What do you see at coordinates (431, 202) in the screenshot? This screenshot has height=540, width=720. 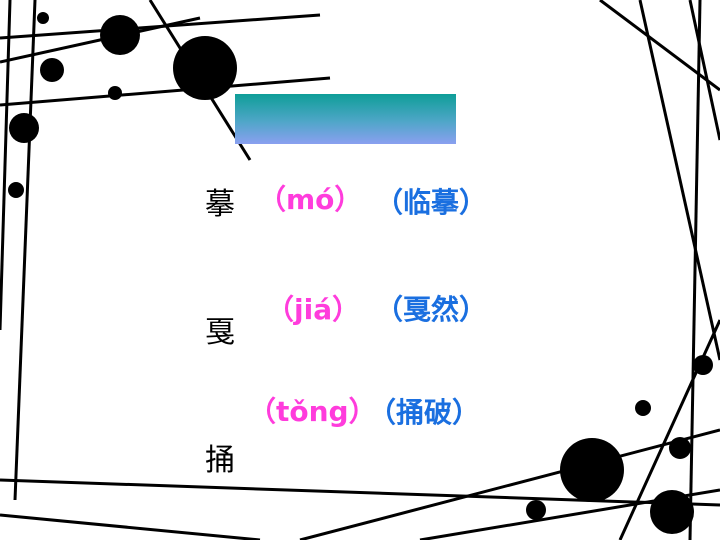 I see `word-1: （临摹）` at bounding box center [431, 202].